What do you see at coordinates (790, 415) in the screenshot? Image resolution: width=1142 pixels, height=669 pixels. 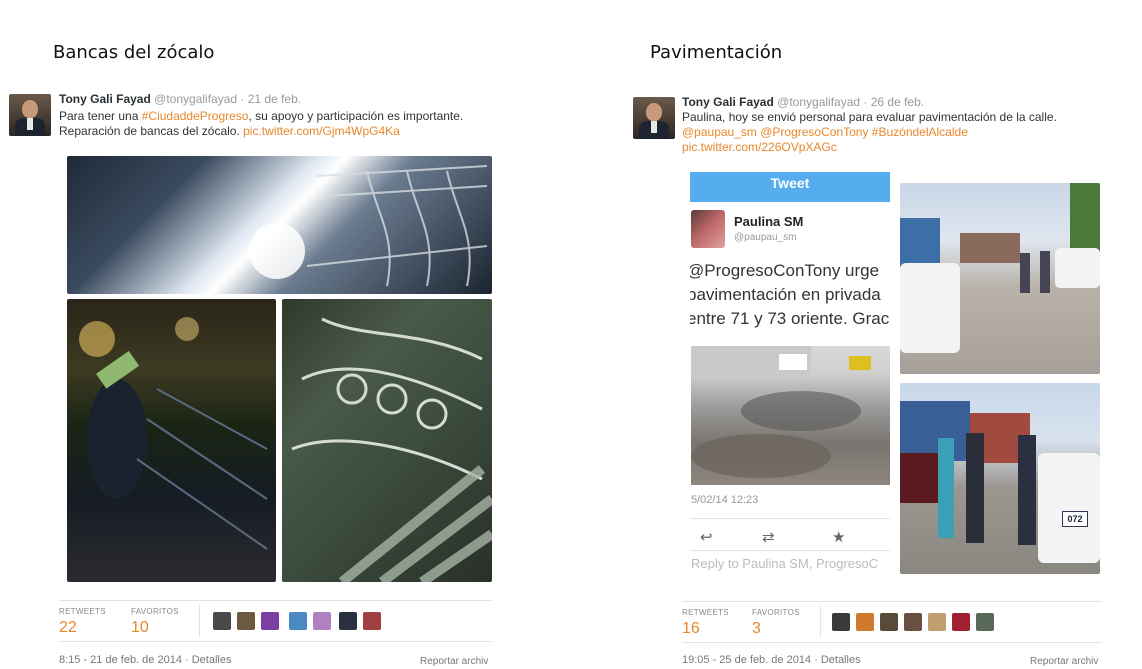 I see `street-photo` at bounding box center [790, 415].